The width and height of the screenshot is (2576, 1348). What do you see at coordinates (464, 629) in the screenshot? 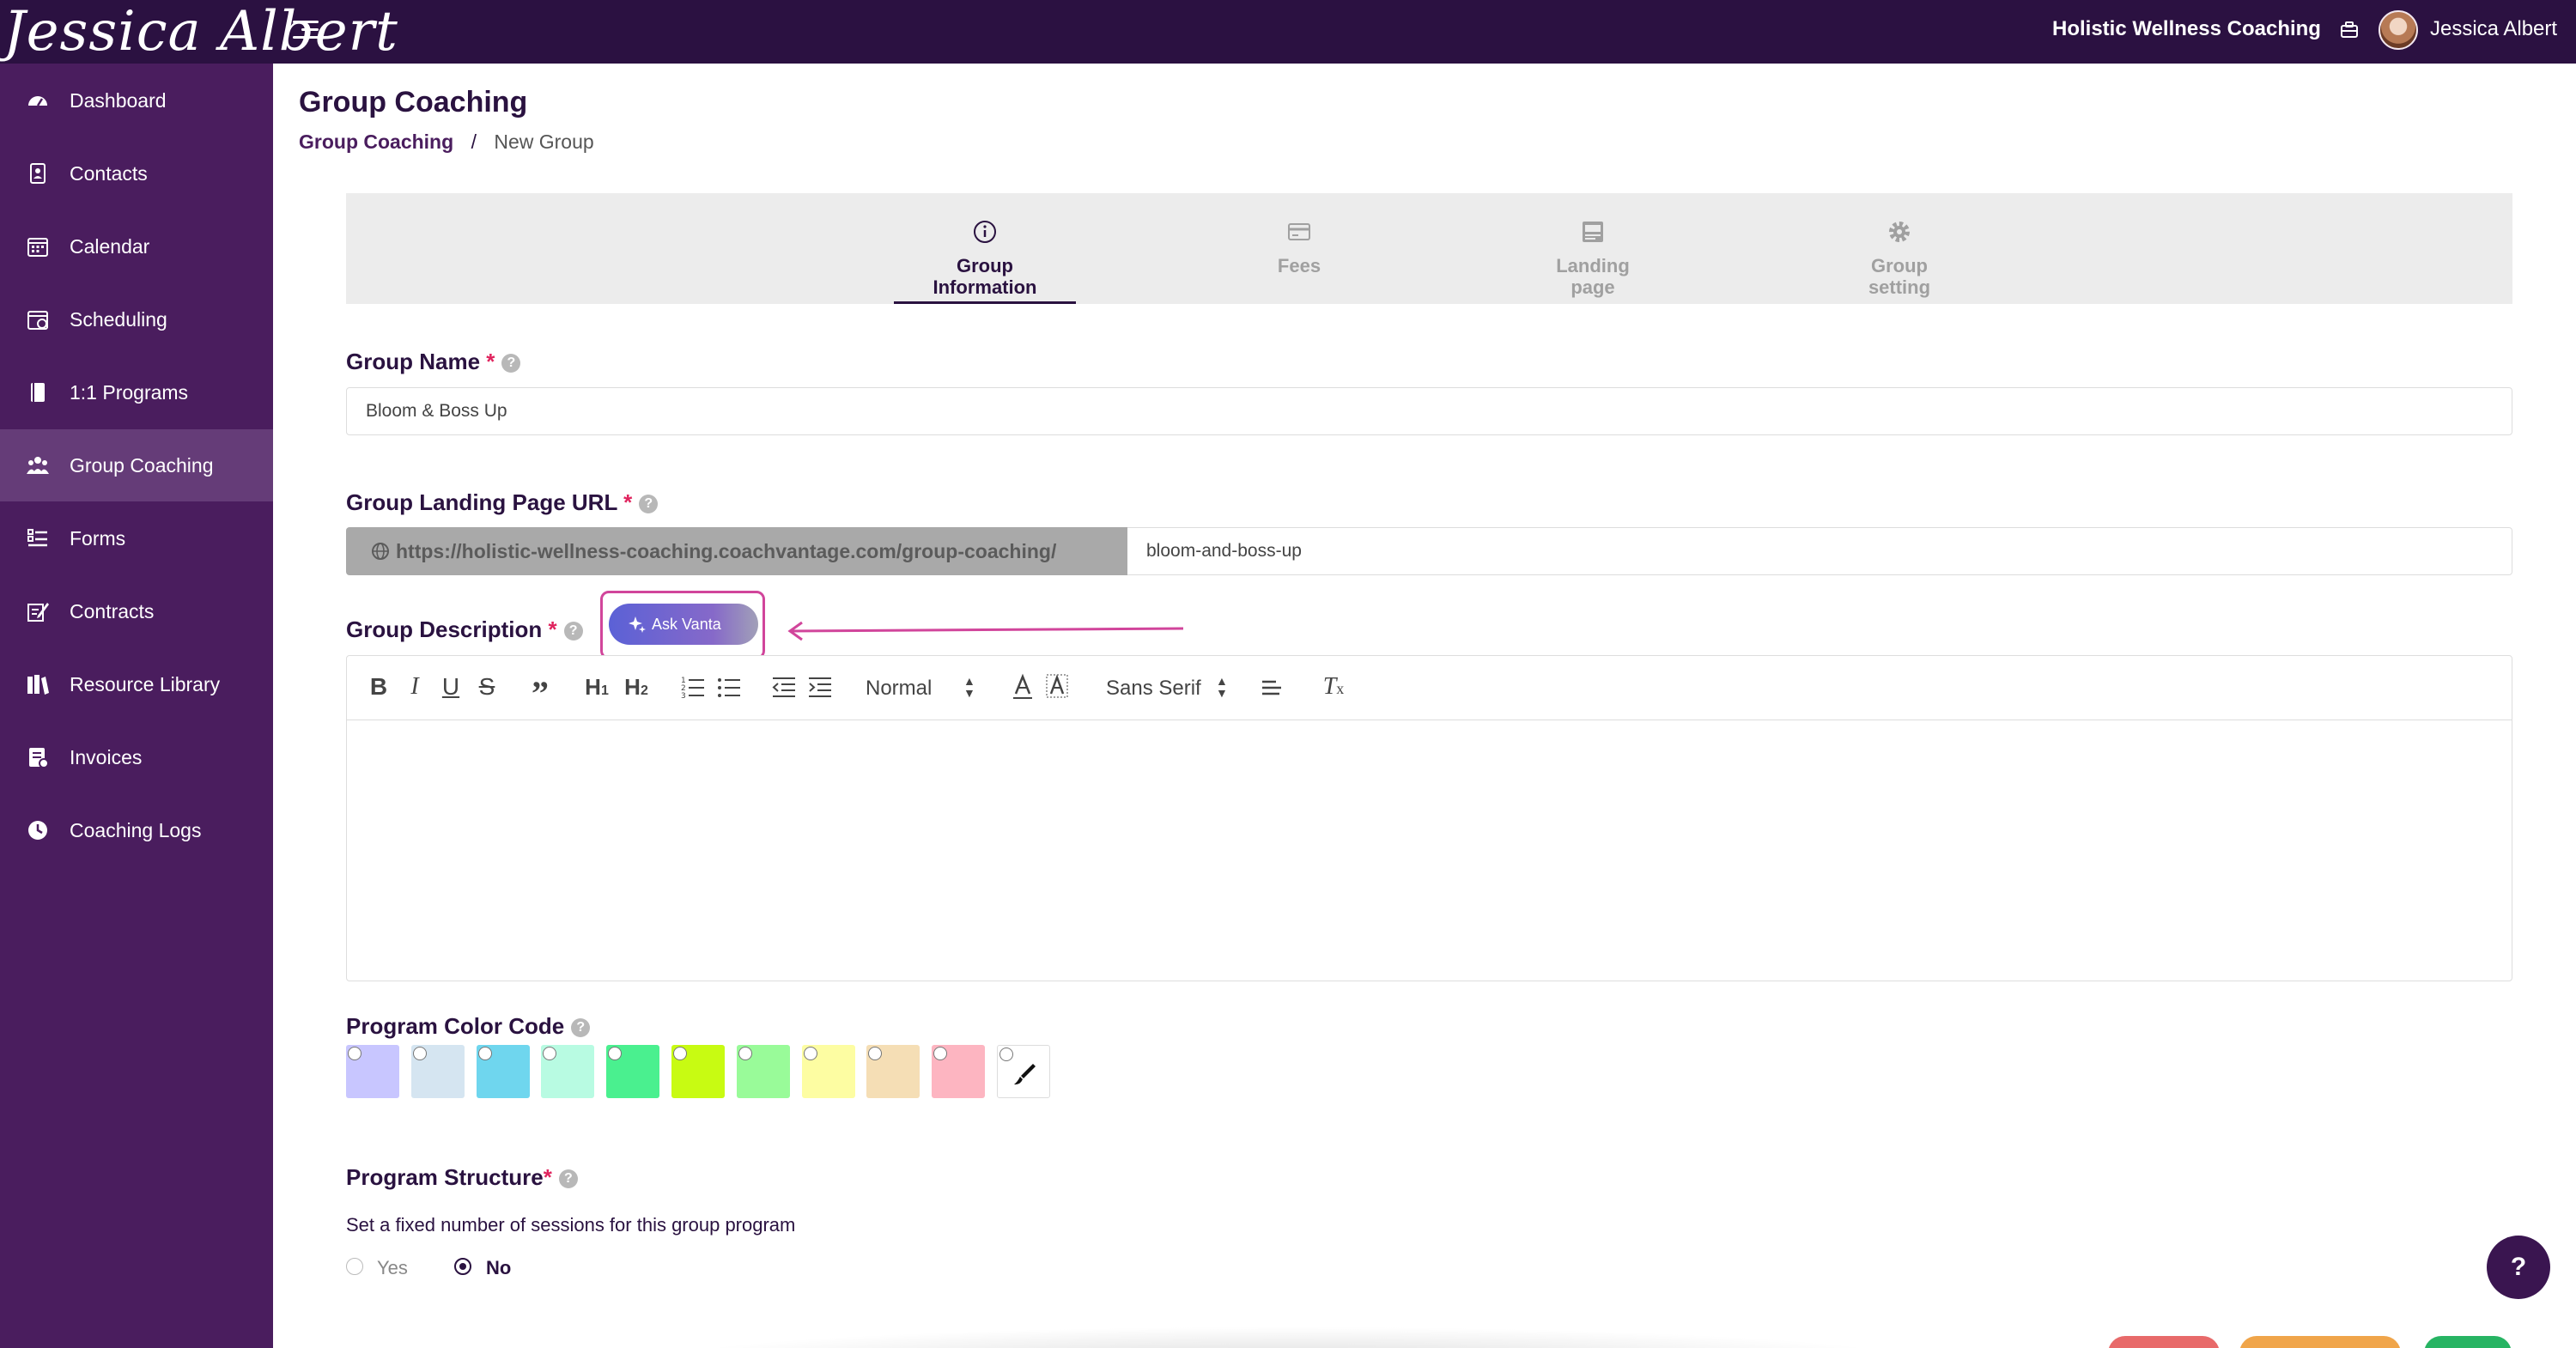
I see `group-description-label: Group Description *?` at bounding box center [464, 629].